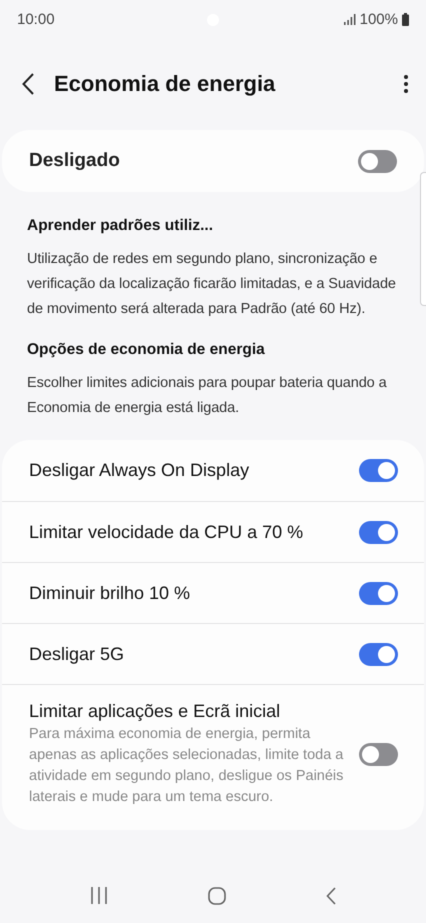 This screenshot has width=426, height=923. I want to click on option-label: Desligar Always On Display, so click(188, 470).